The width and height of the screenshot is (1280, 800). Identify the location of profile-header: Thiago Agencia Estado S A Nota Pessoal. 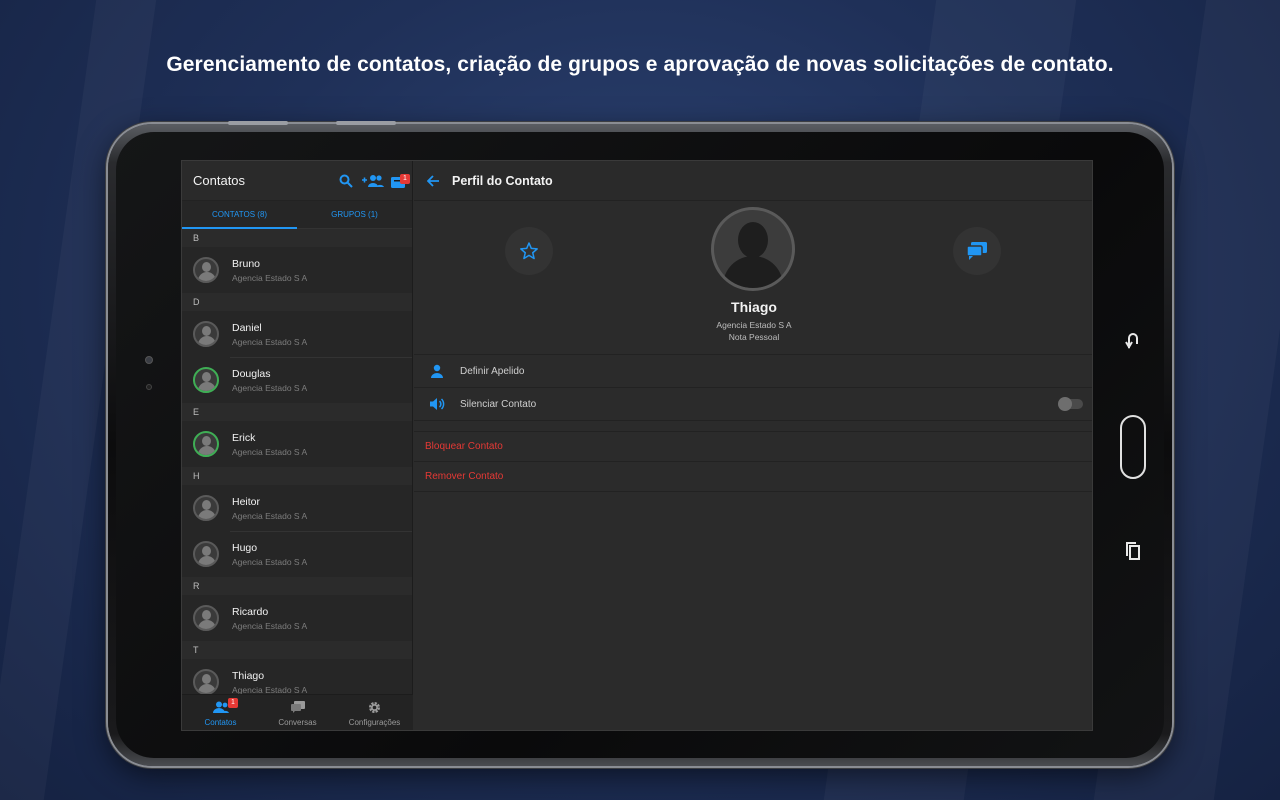
(753, 278).